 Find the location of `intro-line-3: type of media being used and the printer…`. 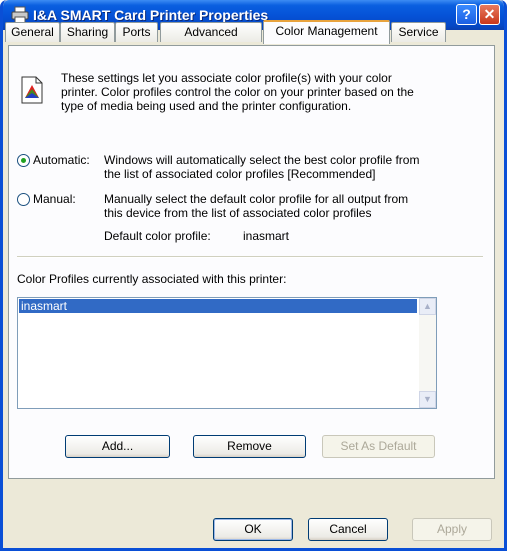

intro-line-3: type of media being used and the printer… is located at coordinates (206, 106).